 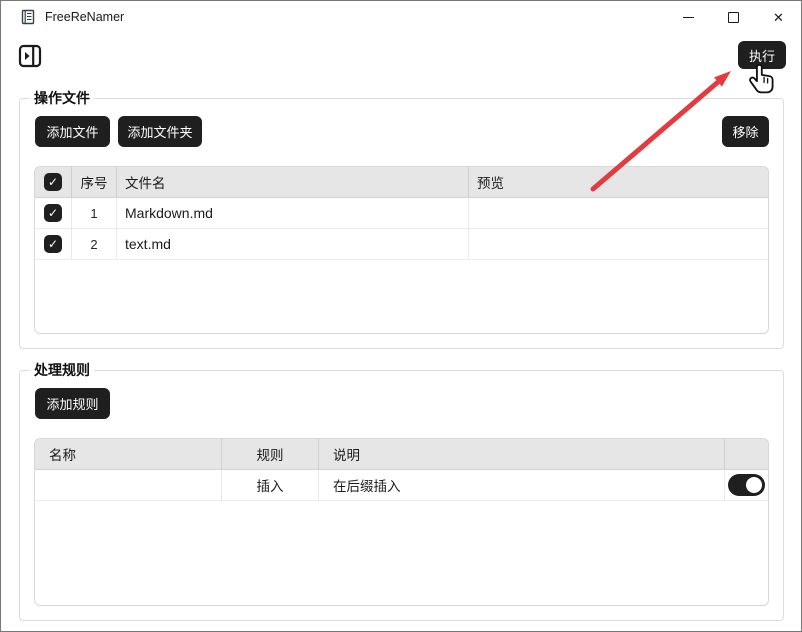 I want to click on add-file-button: 添加文件, so click(x=72, y=131).